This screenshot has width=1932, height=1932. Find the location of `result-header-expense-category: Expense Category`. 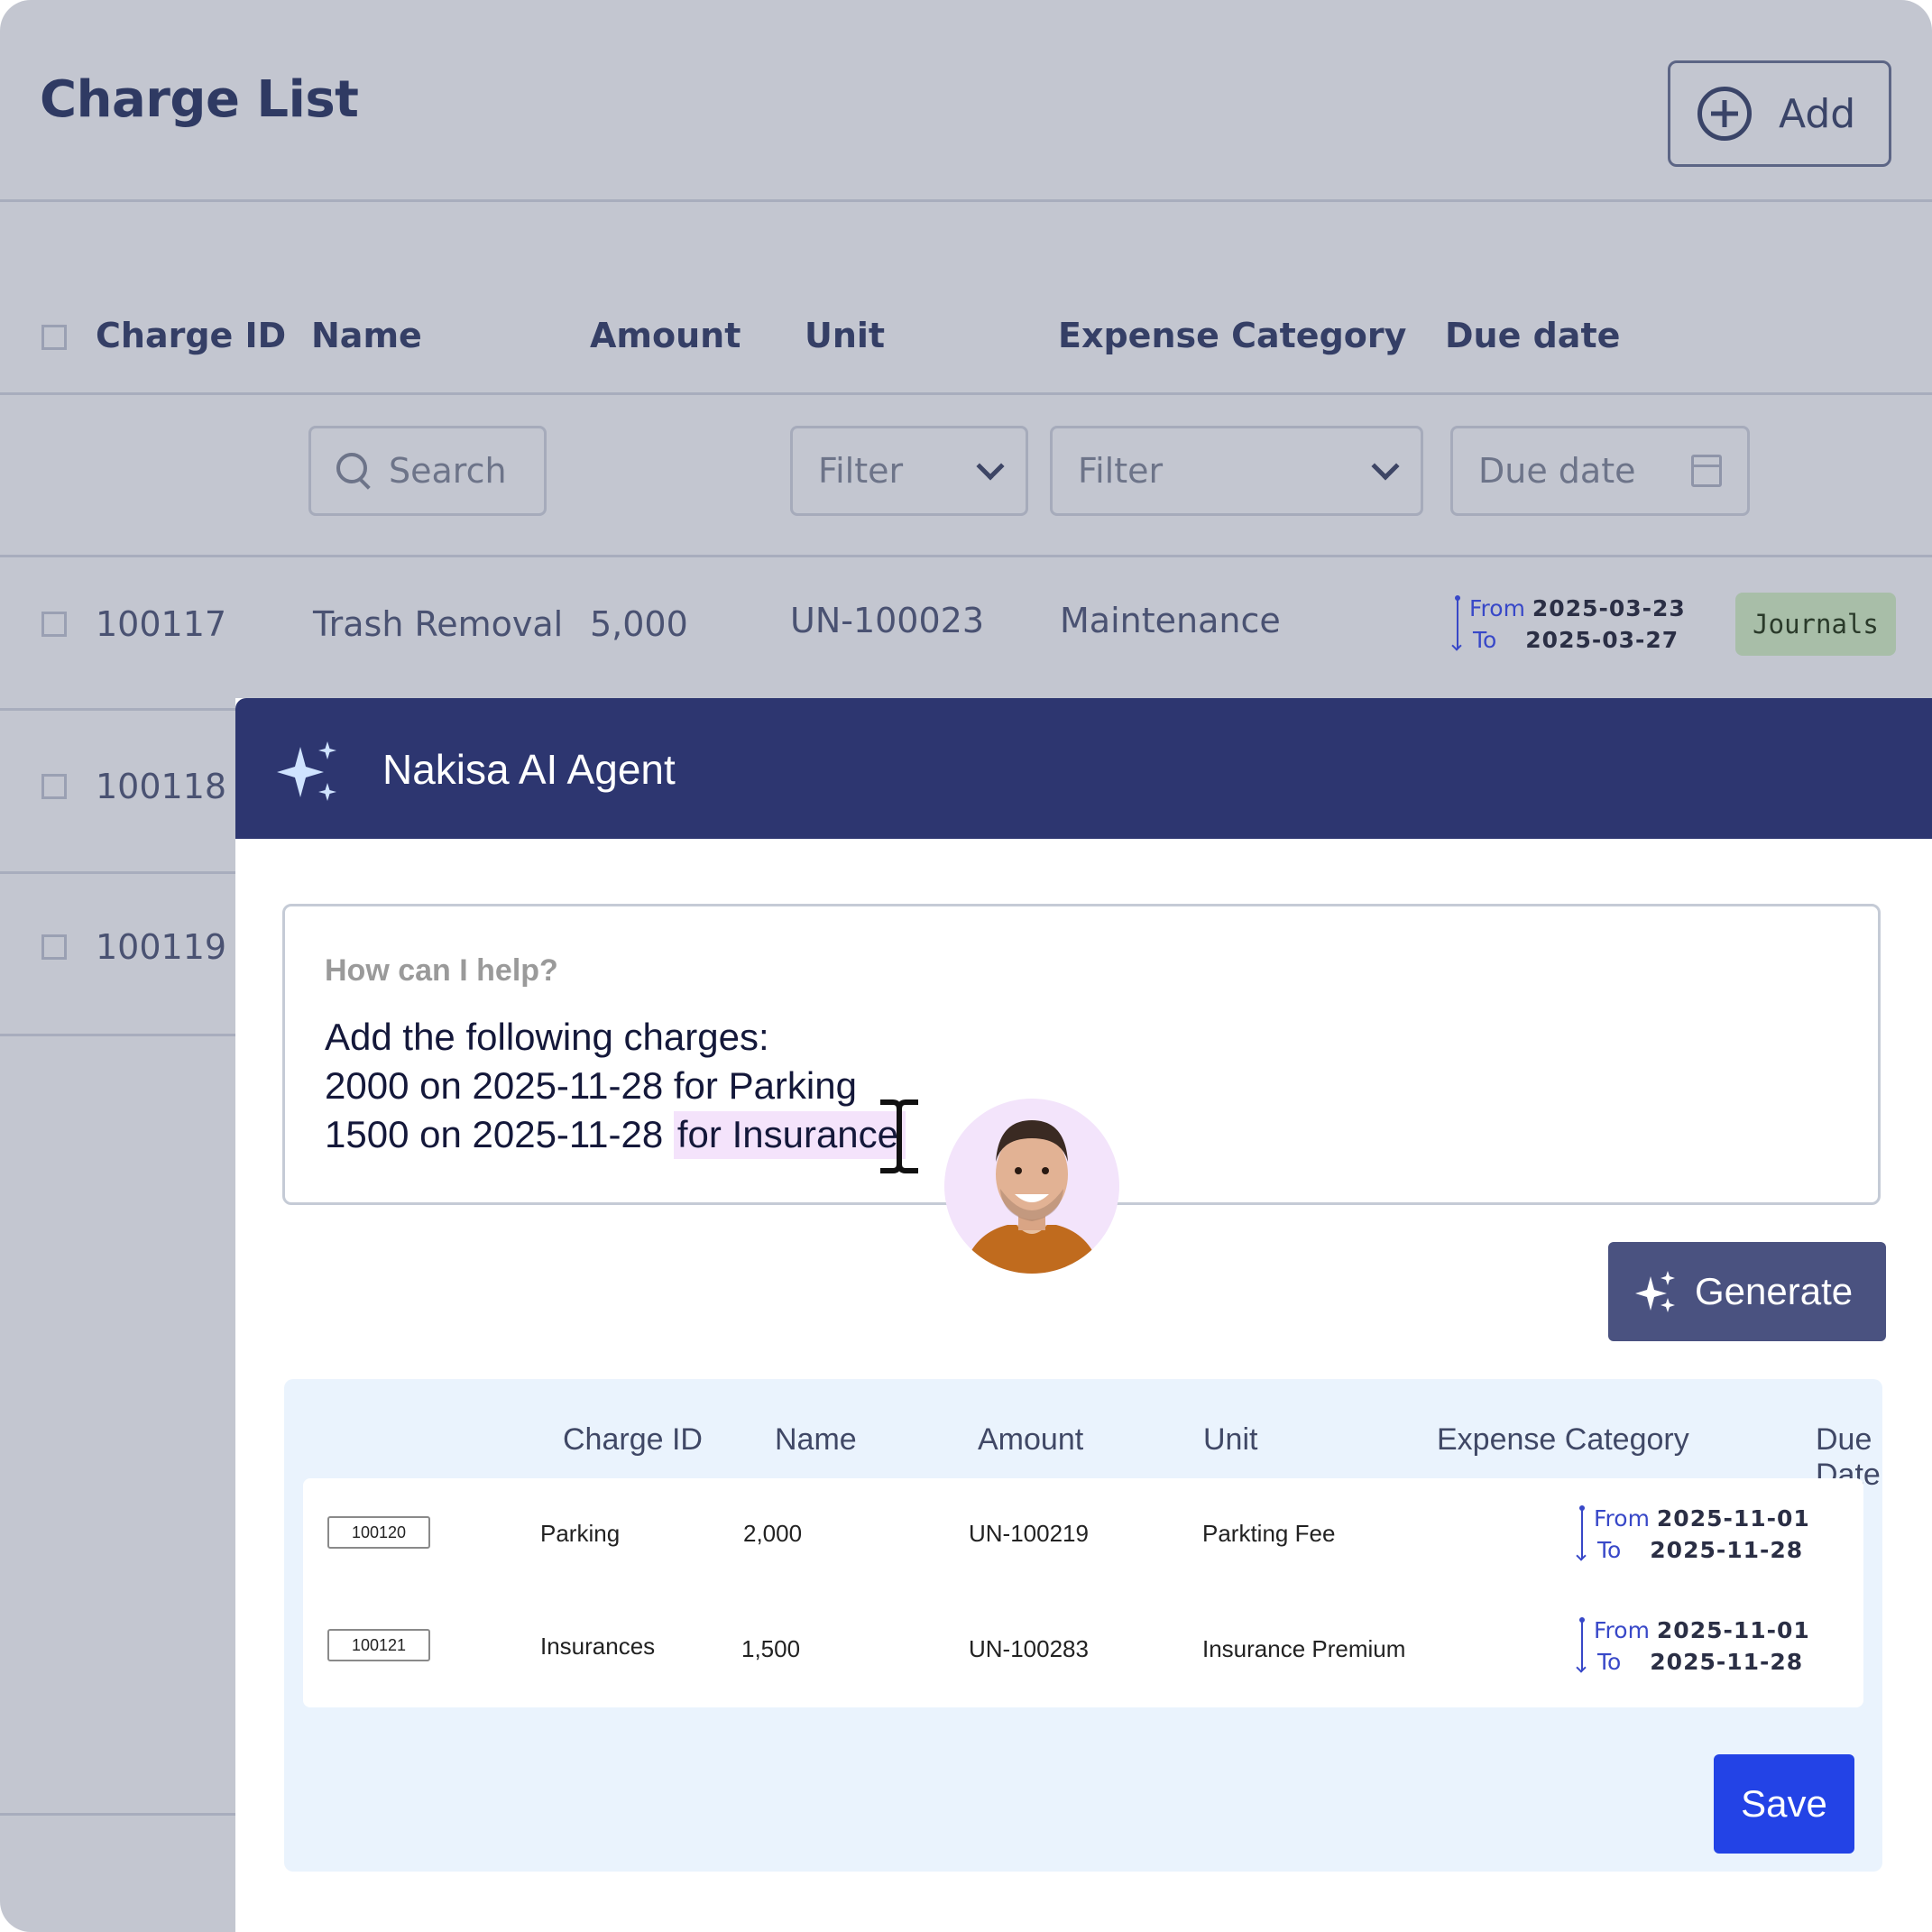

result-header-expense-category: Expense Category is located at coordinates (1563, 1440).